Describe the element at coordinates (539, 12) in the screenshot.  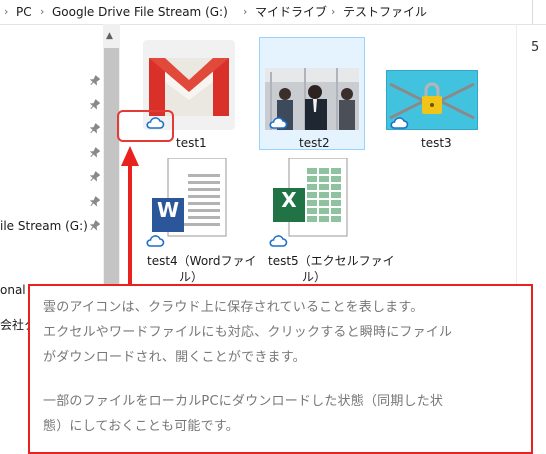
I see `address-bar-end` at that location.